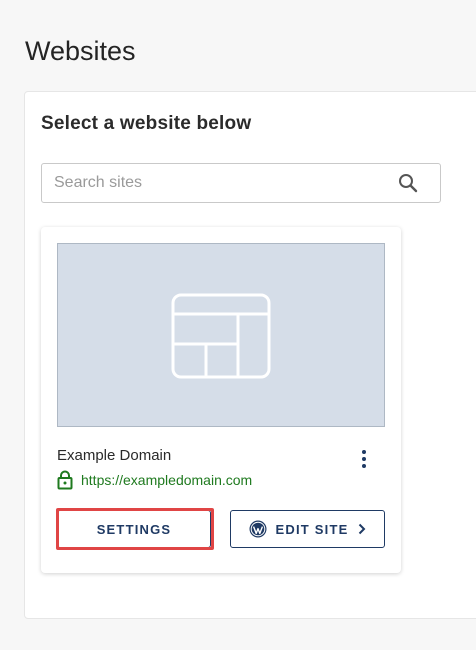 The height and width of the screenshot is (650, 476). What do you see at coordinates (146, 123) in the screenshot?
I see `panel-heading: Select a website below` at bounding box center [146, 123].